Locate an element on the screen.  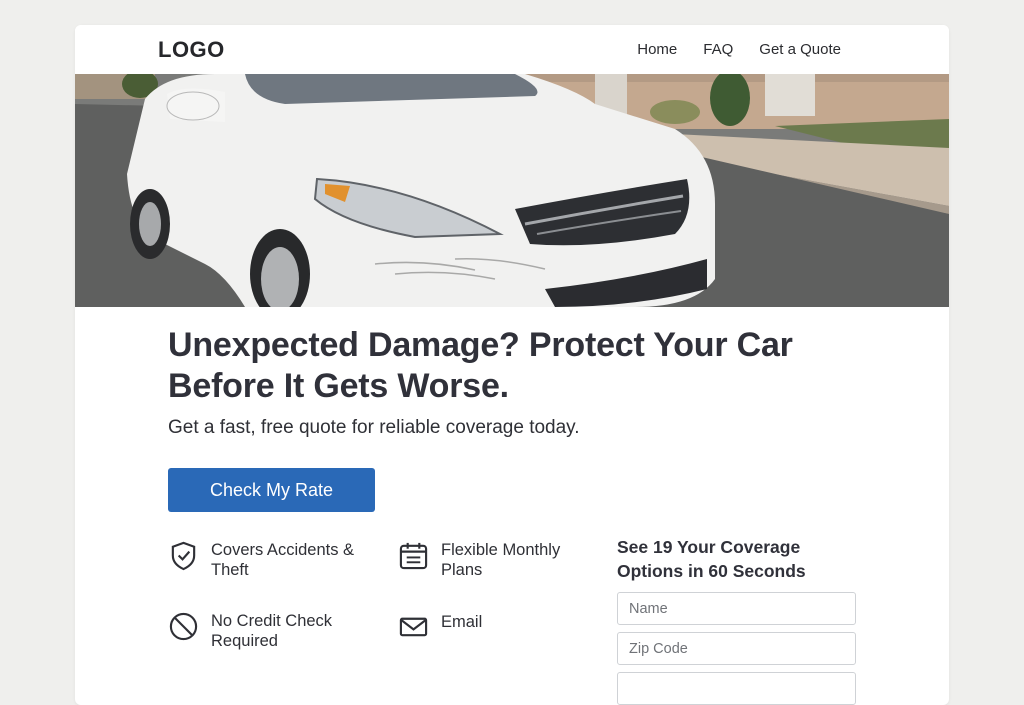
name-field is located at coordinates (736, 608).